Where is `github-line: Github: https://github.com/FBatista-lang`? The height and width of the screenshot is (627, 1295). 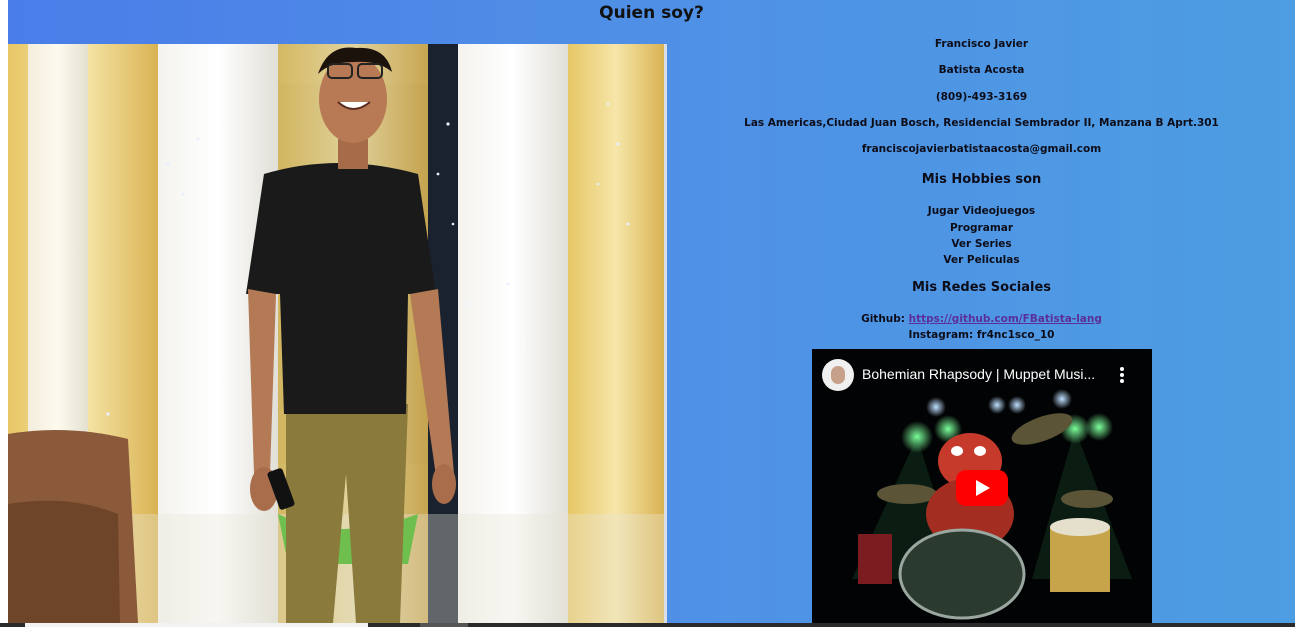 github-line: Github: https://github.com/FBatista-lang is located at coordinates (981, 319).